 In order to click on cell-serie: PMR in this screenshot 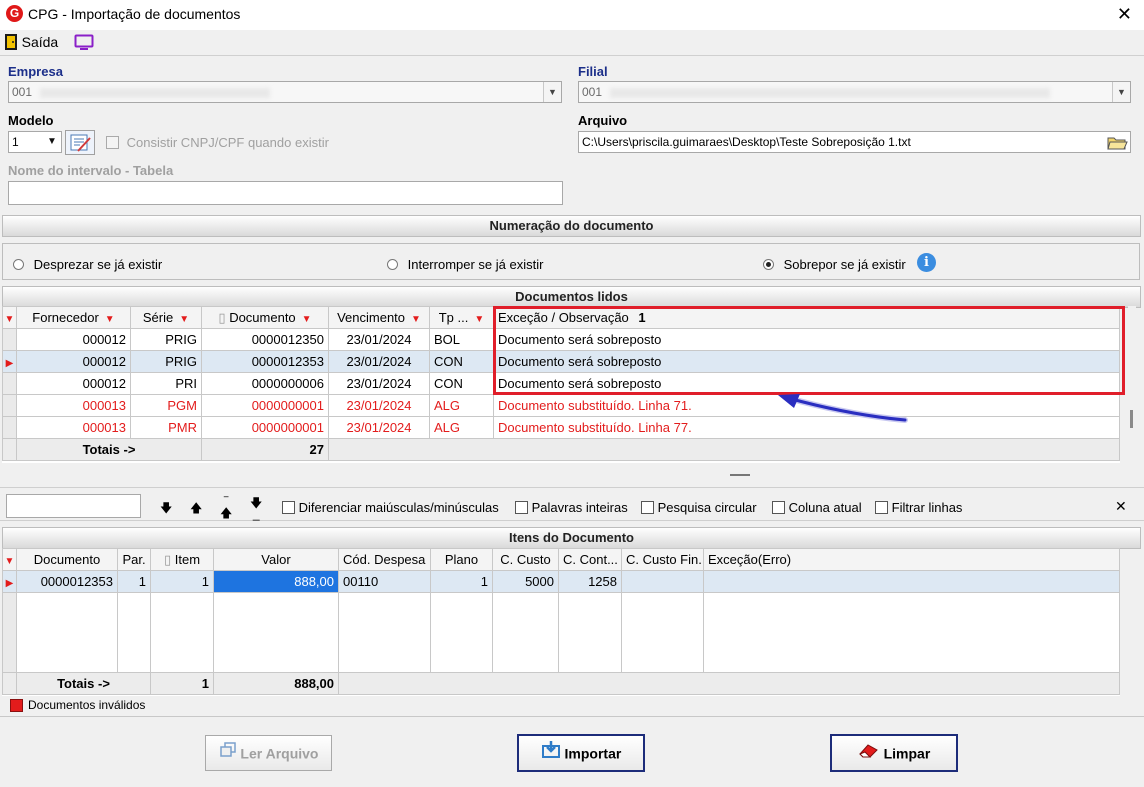, I will do `click(166, 427)`.